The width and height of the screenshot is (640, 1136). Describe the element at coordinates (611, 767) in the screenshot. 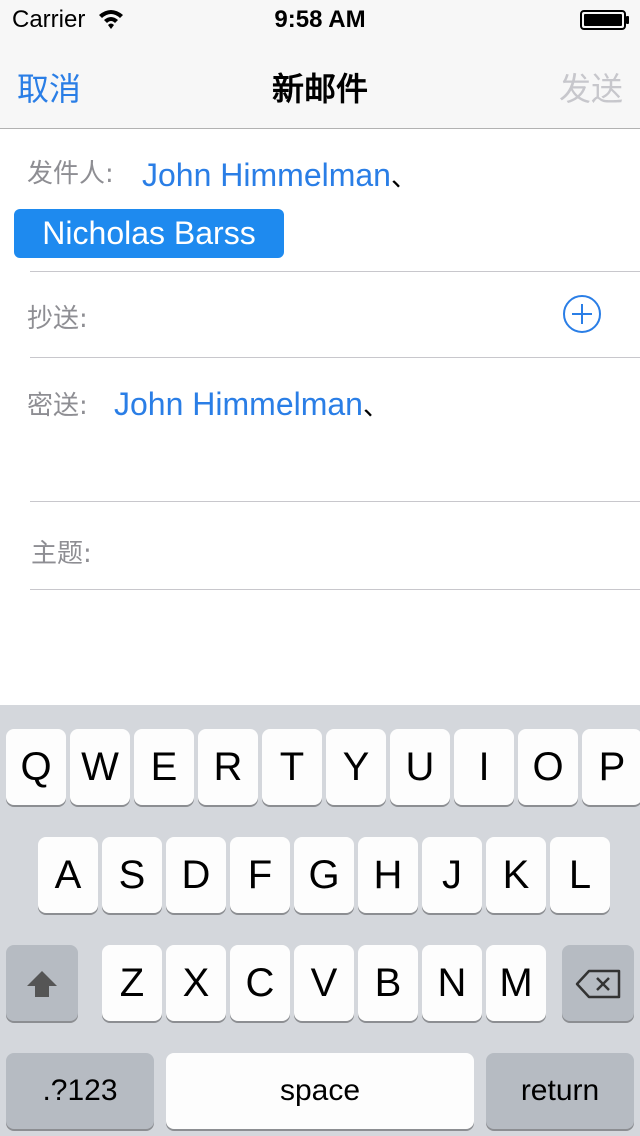

I see `key-p: P` at that location.